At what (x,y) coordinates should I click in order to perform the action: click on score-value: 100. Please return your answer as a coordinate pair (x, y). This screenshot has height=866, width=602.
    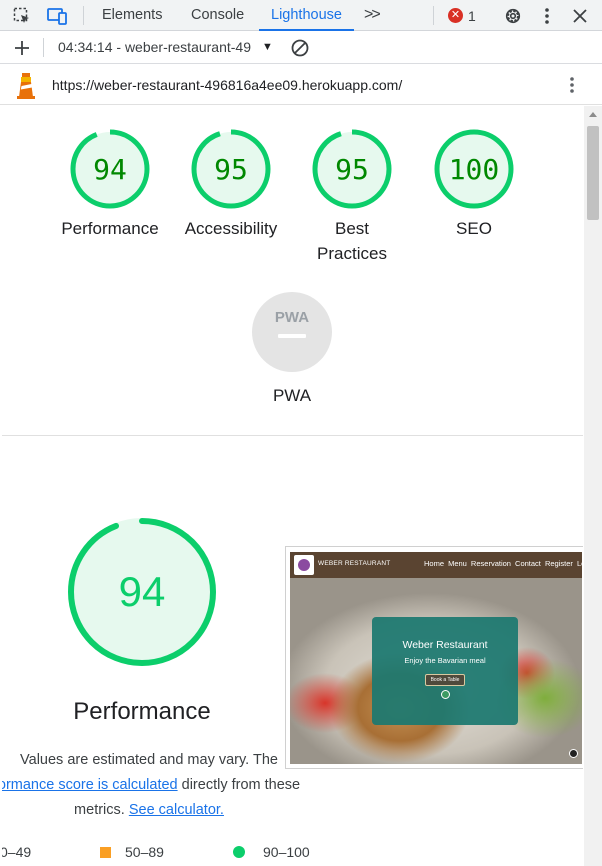
    Looking at the image, I should click on (474, 169).